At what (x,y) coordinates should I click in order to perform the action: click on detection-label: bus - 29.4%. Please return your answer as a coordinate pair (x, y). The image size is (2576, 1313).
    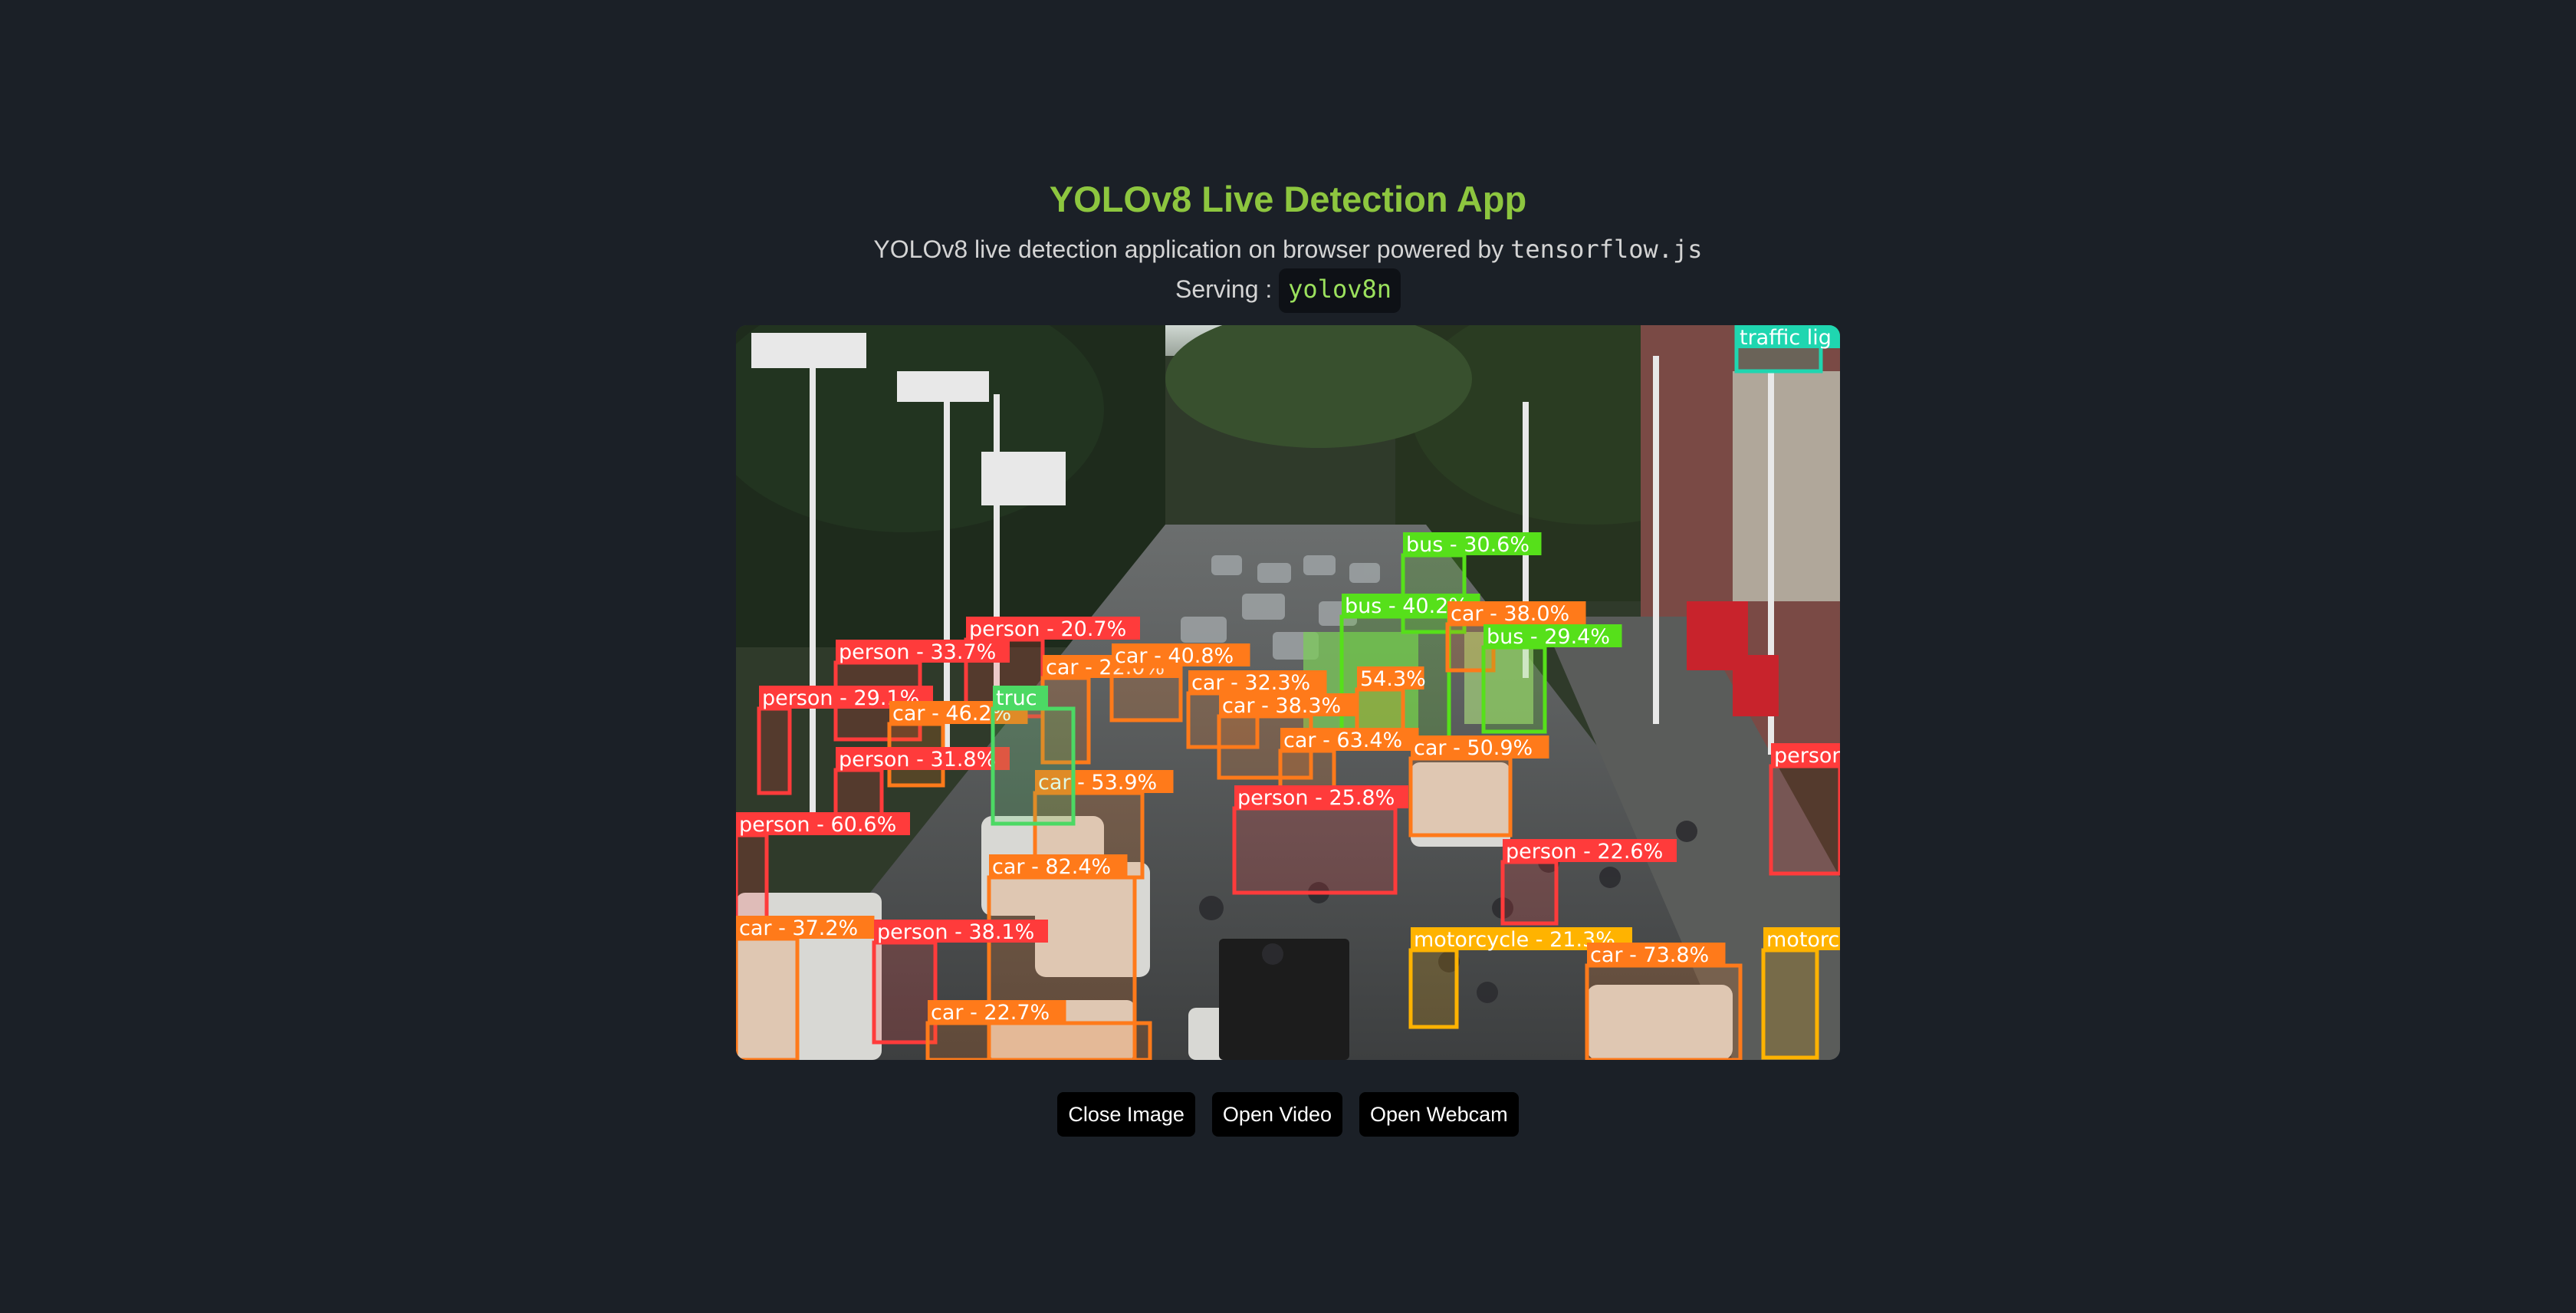
    Looking at the image, I should click on (1549, 637).